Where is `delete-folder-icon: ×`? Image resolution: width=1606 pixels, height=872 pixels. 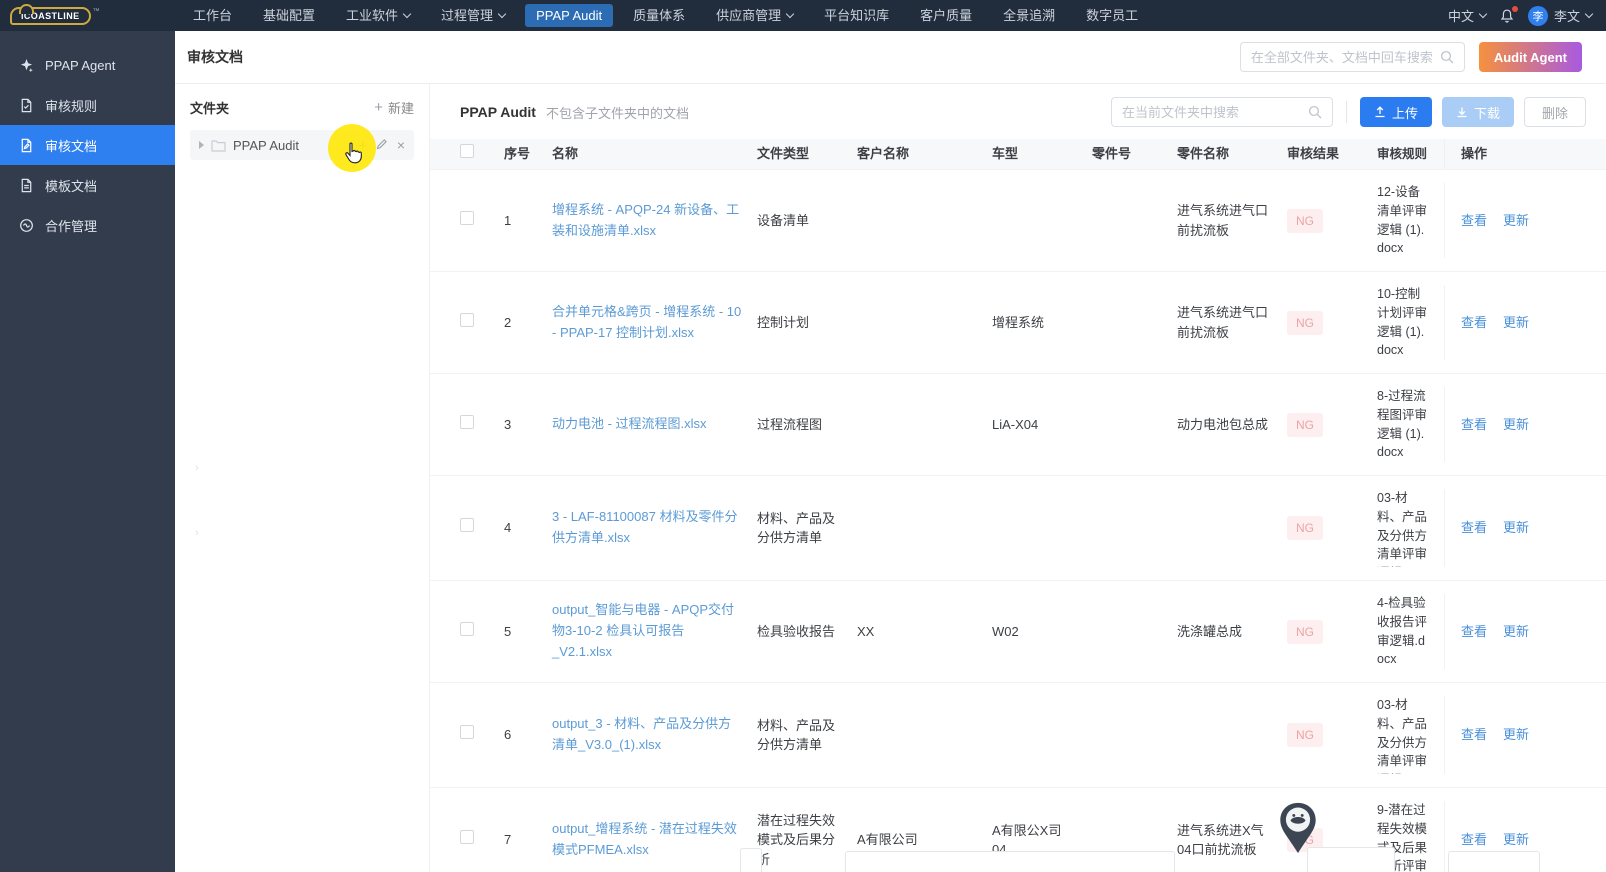 delete-folder-icon: × is located at coordinates (401, 145).